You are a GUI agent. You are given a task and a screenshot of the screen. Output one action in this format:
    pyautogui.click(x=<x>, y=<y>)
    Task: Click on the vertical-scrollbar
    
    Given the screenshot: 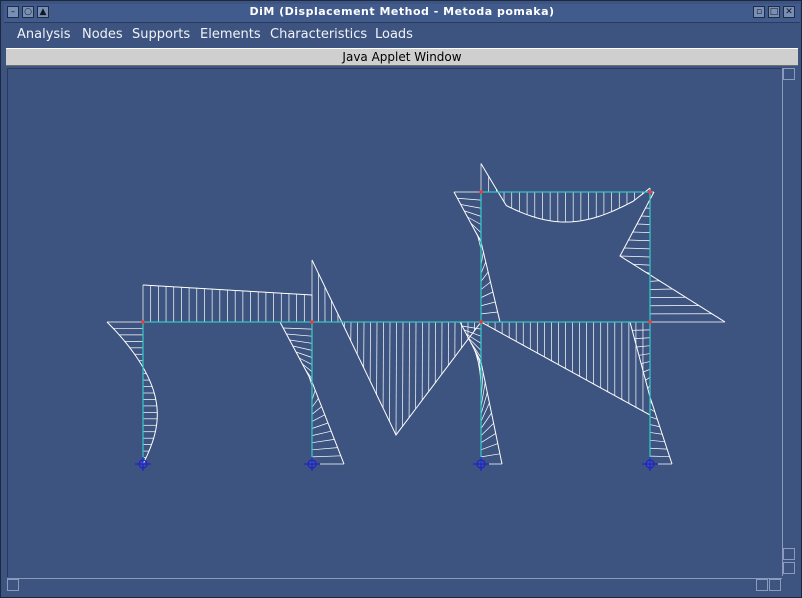 What is the action you would take?
    pyautogui.click(x=789, y=322)
    